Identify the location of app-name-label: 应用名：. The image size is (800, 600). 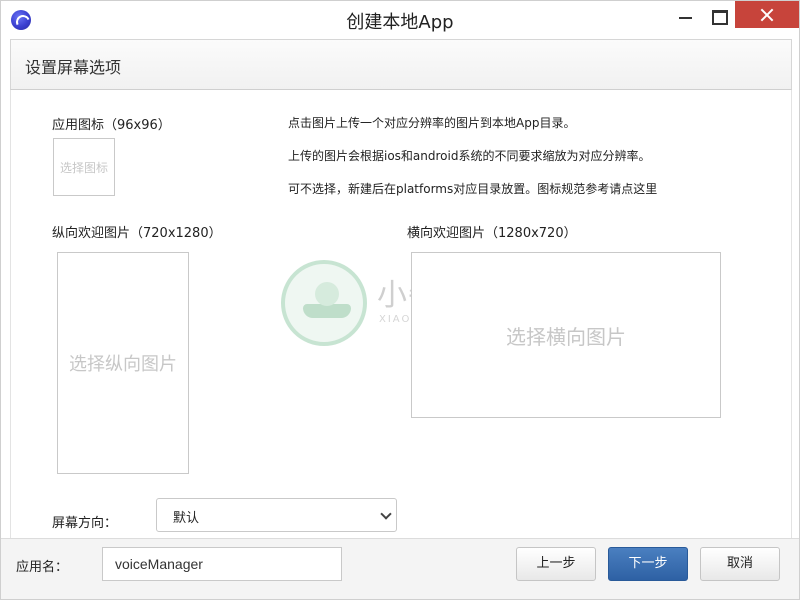
(42, 567).